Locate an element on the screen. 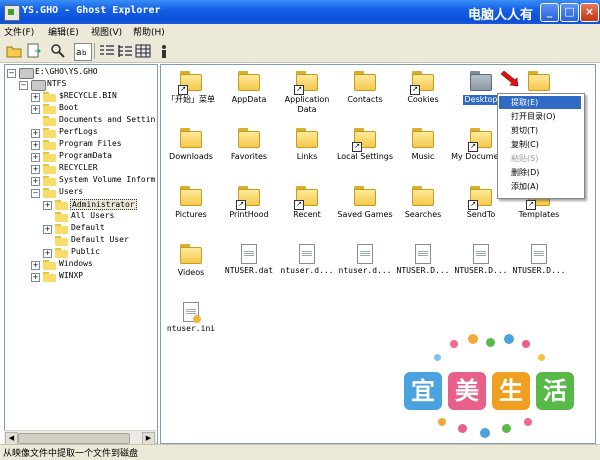 The height and width of the screenshot is (460, 600). decor-dot is located at coordinates (485, 433).